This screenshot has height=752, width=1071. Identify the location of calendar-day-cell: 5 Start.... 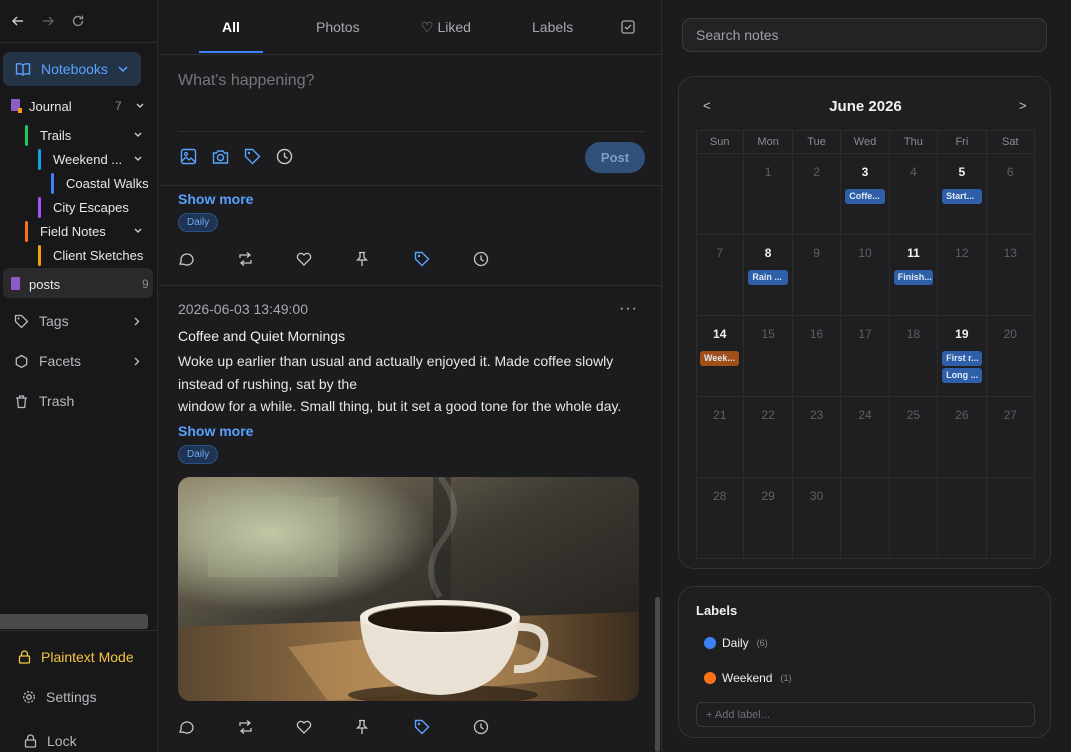
(962, 194).